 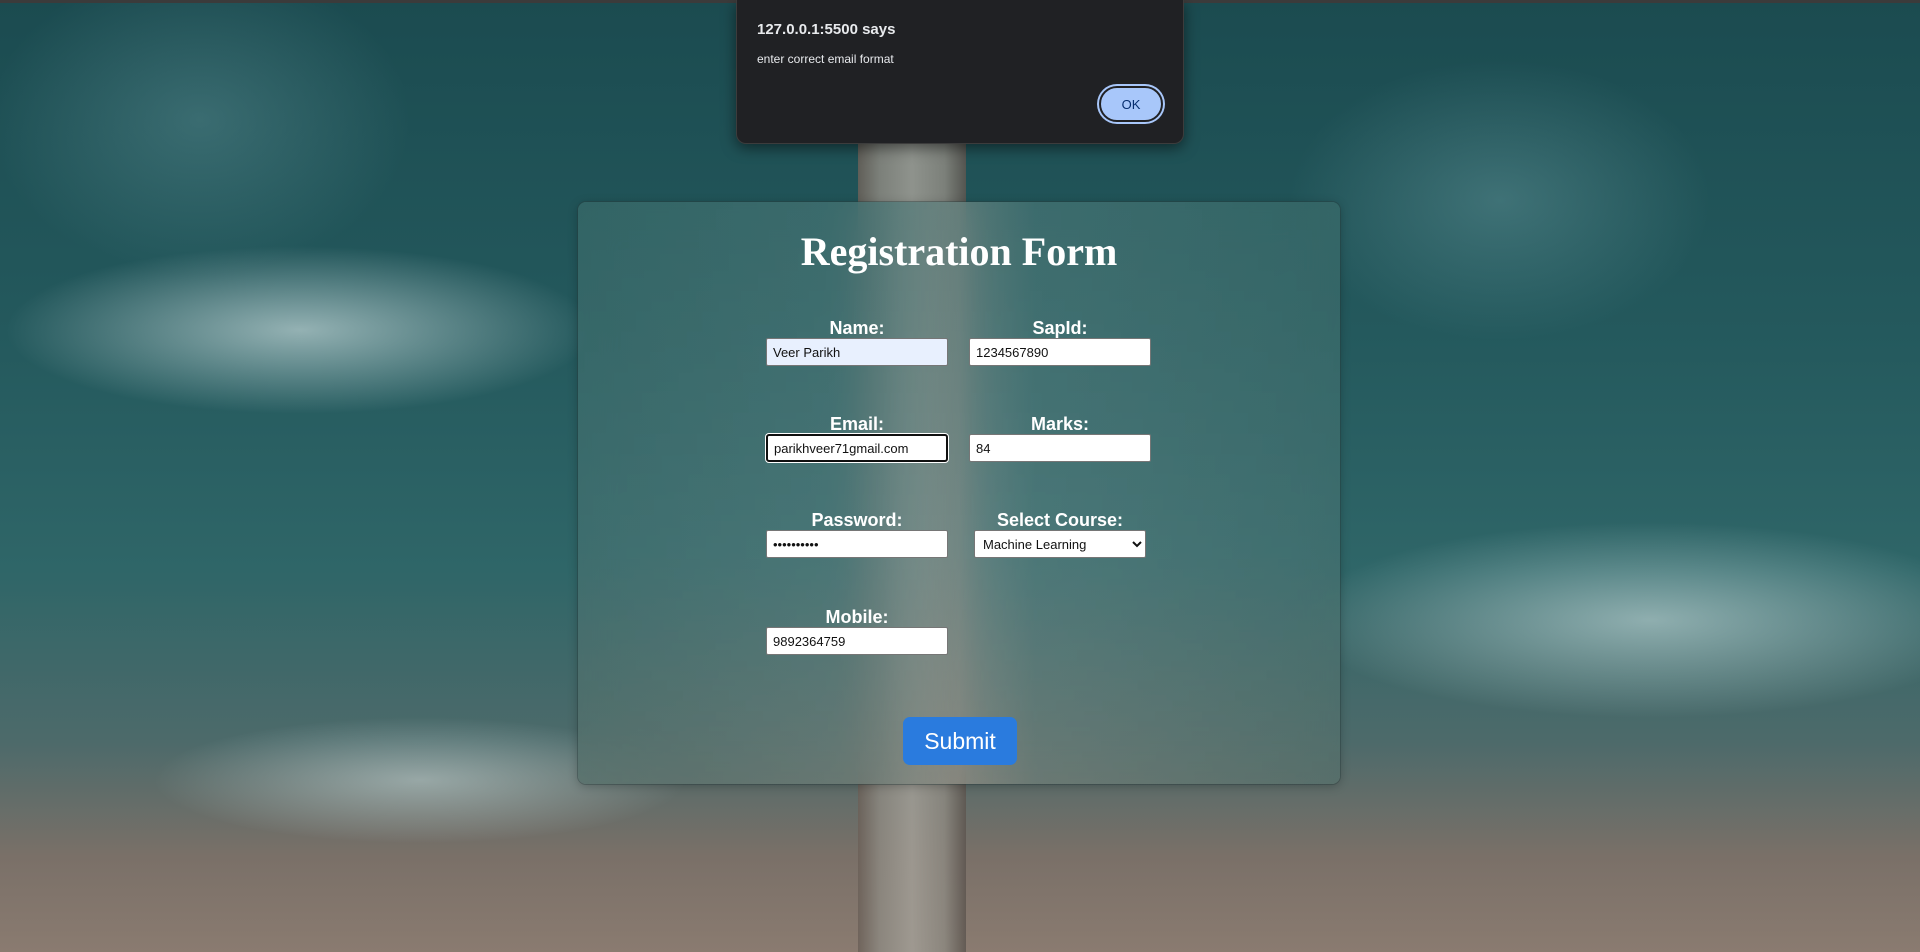 I want to click on sapid-field-group: SapId:, so click(x=1060, y=342).